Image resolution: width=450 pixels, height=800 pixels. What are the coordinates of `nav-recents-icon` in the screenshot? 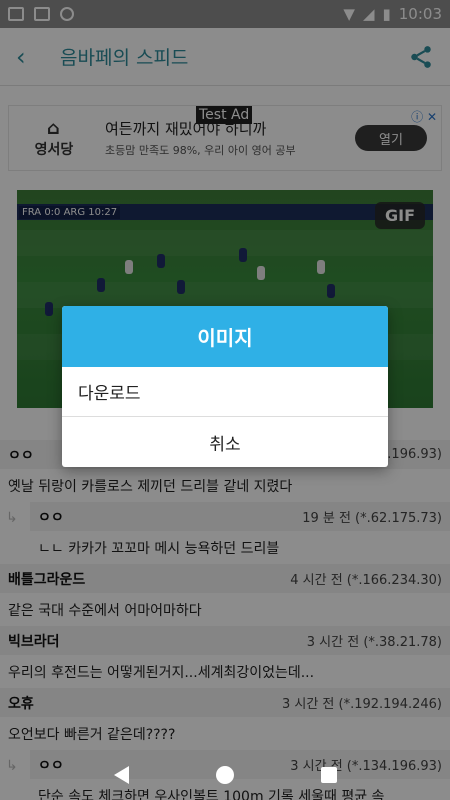 It's located at (328, 775).